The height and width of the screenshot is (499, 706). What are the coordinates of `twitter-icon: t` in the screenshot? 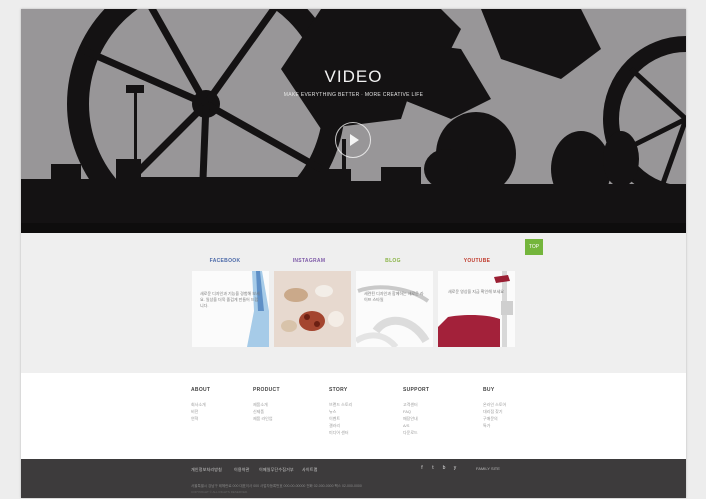 It's located at (433, 468).